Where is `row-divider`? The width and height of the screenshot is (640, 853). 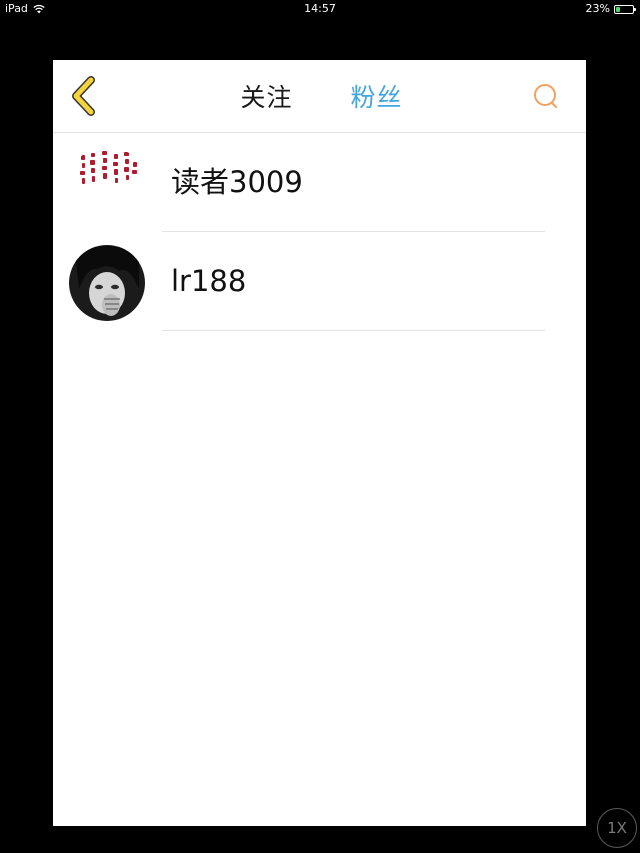
row-divider is located at coordinates (353, 330).